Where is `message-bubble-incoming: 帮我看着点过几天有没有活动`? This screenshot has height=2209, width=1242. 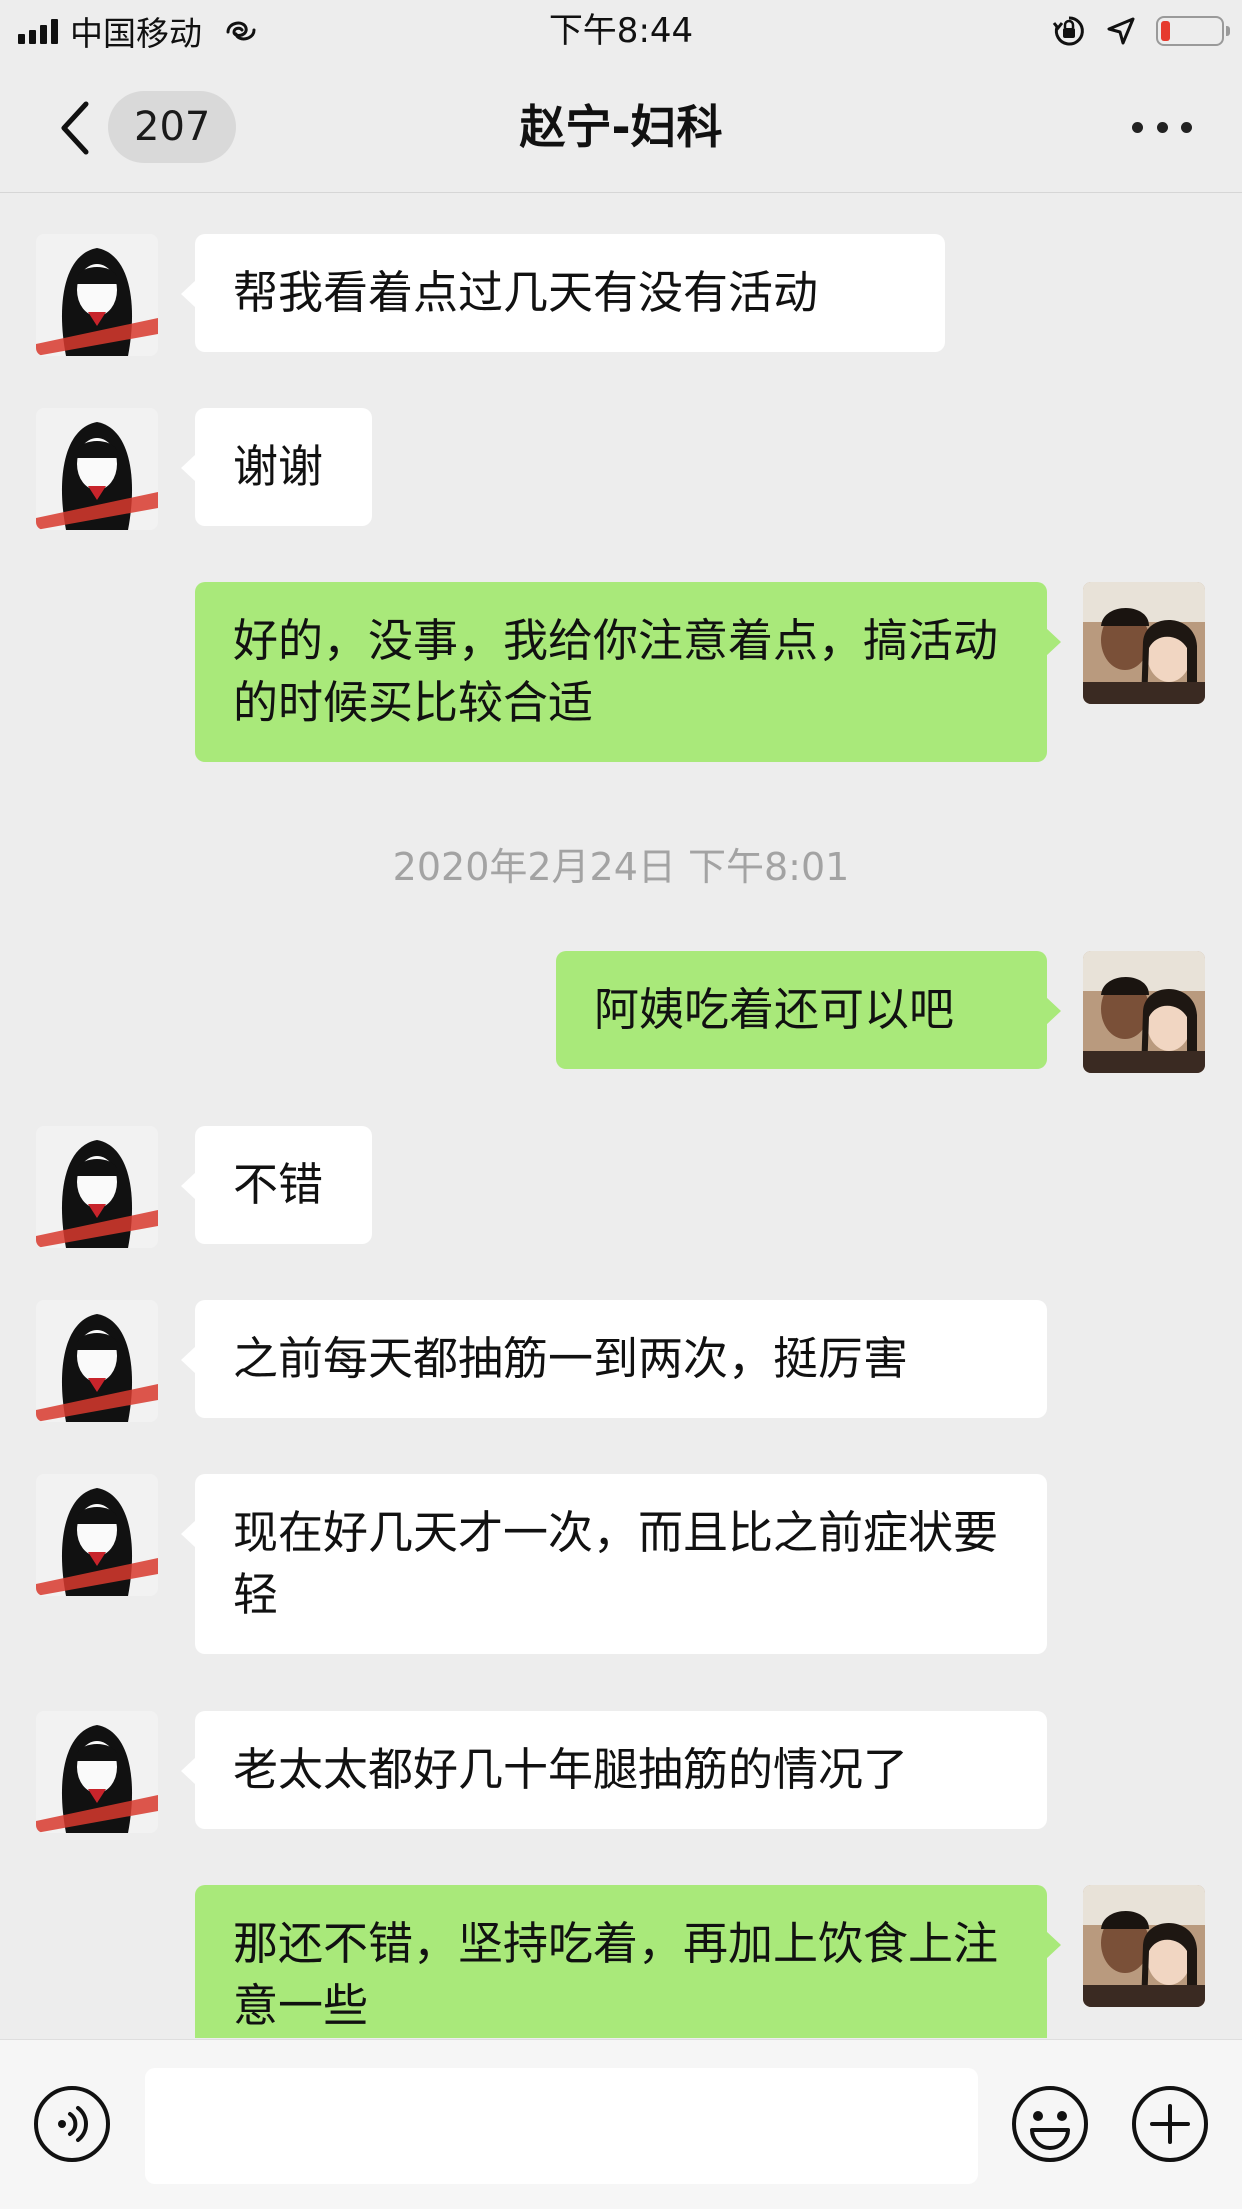 message-bubble-incoming: 帮我看着点过几天有没有活动 is located at coordinates (563, 293).